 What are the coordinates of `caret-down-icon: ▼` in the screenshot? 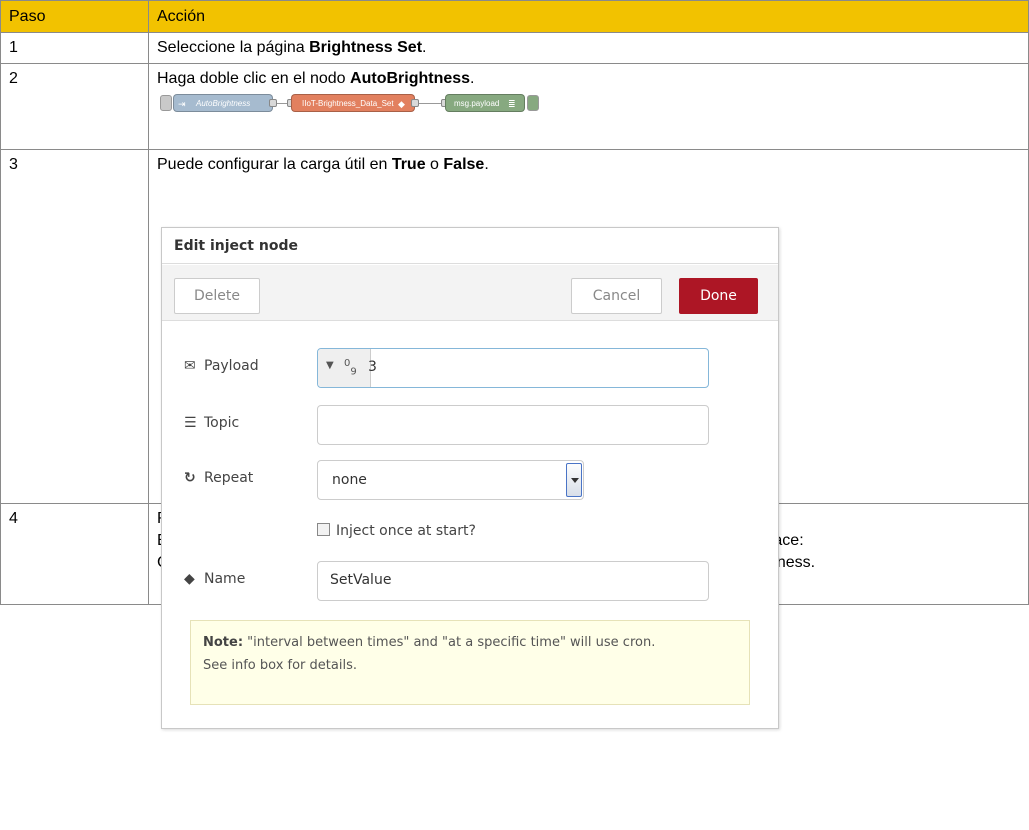 It's located at (330, 365).